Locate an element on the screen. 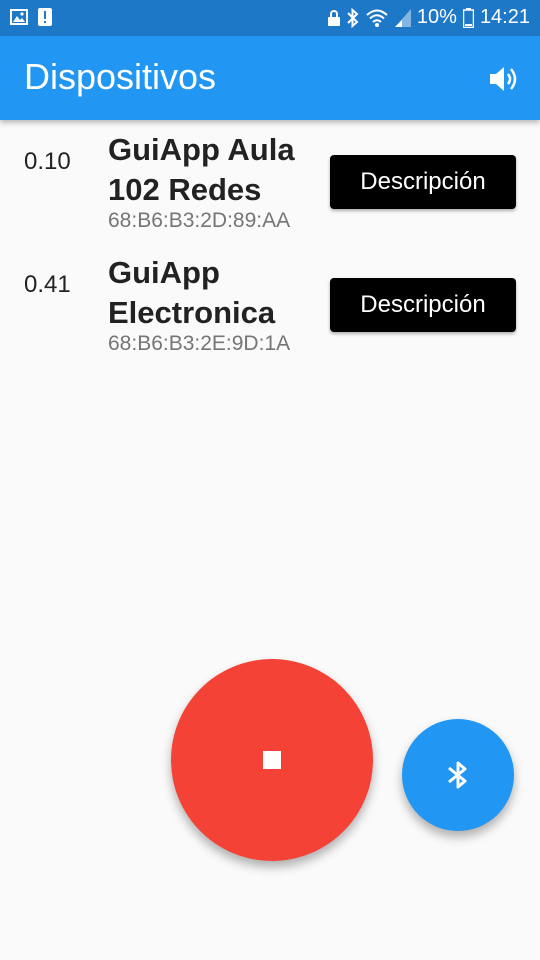 Image resolution: width=540 pixels, height=960 pixels. device-rssi: 0.10 is located at coordinates (47, 161).